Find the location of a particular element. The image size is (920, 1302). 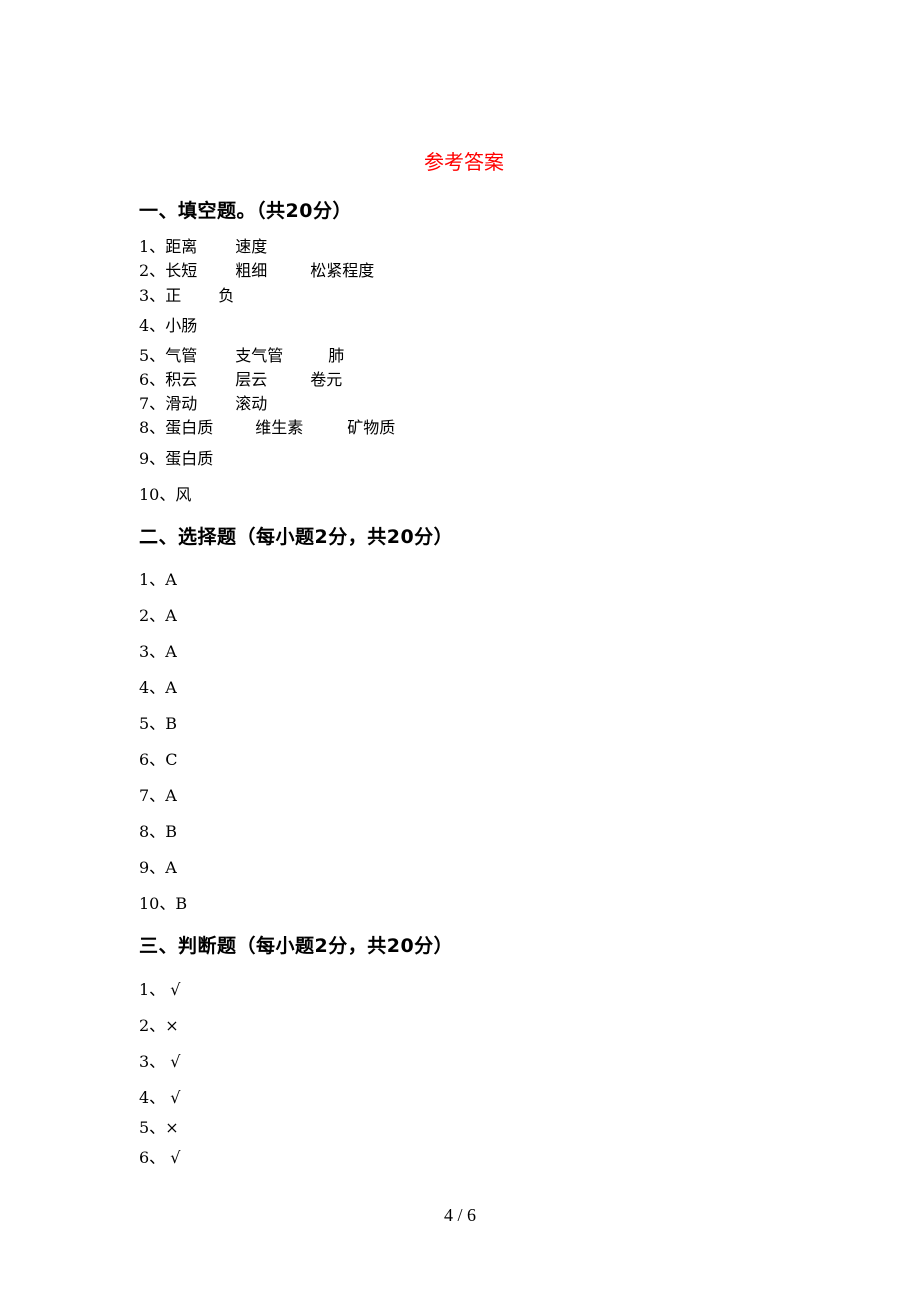

choice-answer-2: 2、A is located at coordinates (158, 614).